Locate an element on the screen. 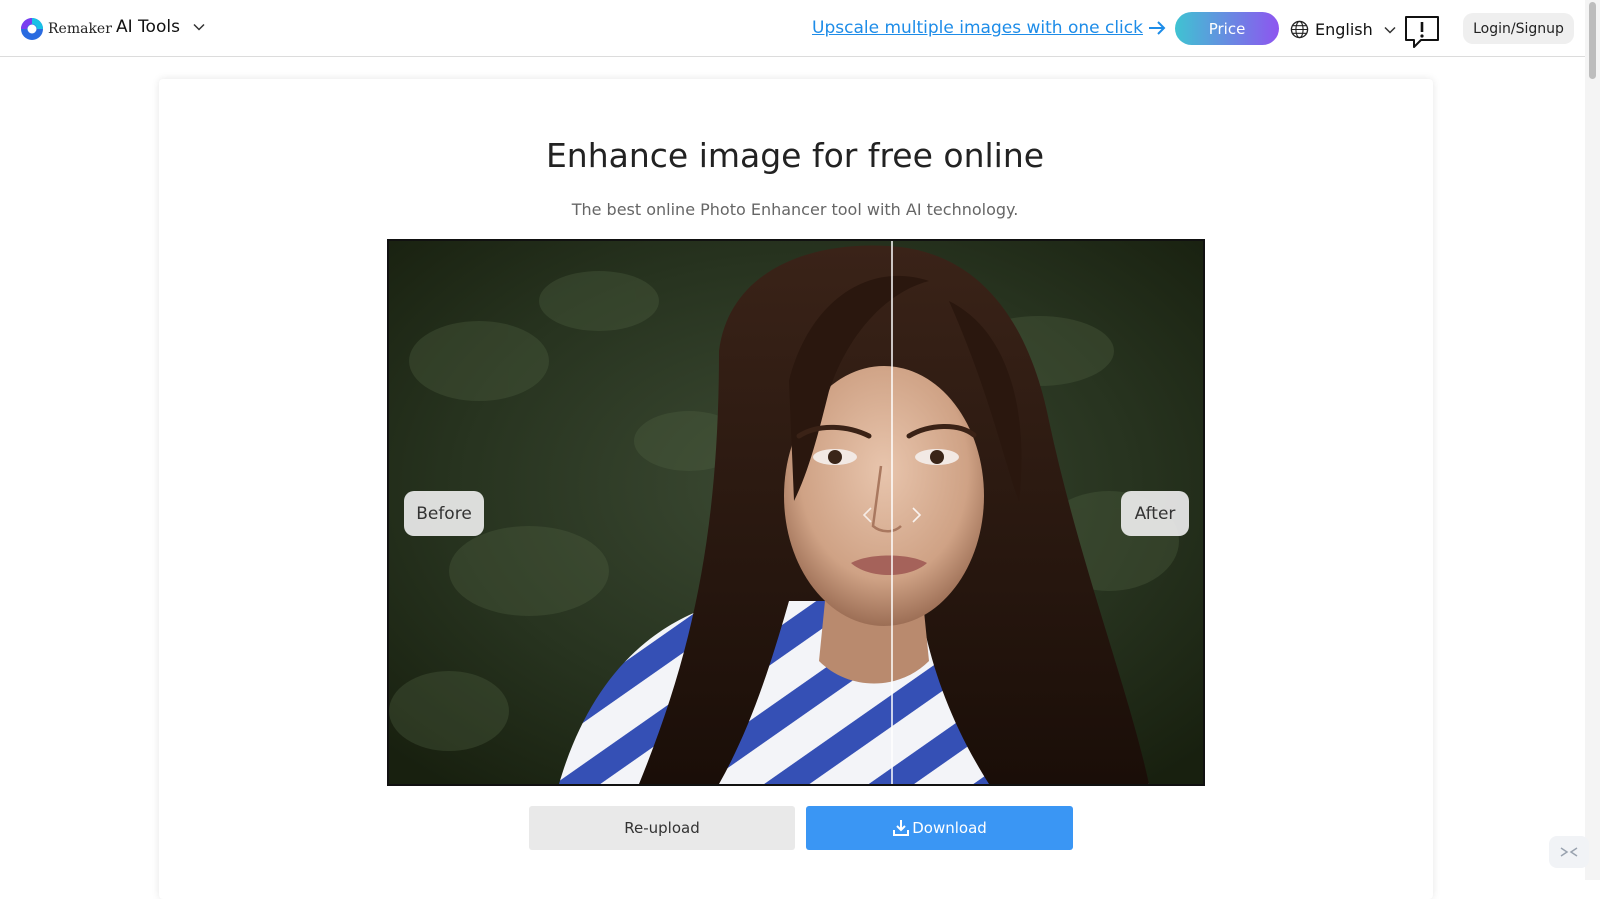  globe-icon is located at coordinates (1299, 29).